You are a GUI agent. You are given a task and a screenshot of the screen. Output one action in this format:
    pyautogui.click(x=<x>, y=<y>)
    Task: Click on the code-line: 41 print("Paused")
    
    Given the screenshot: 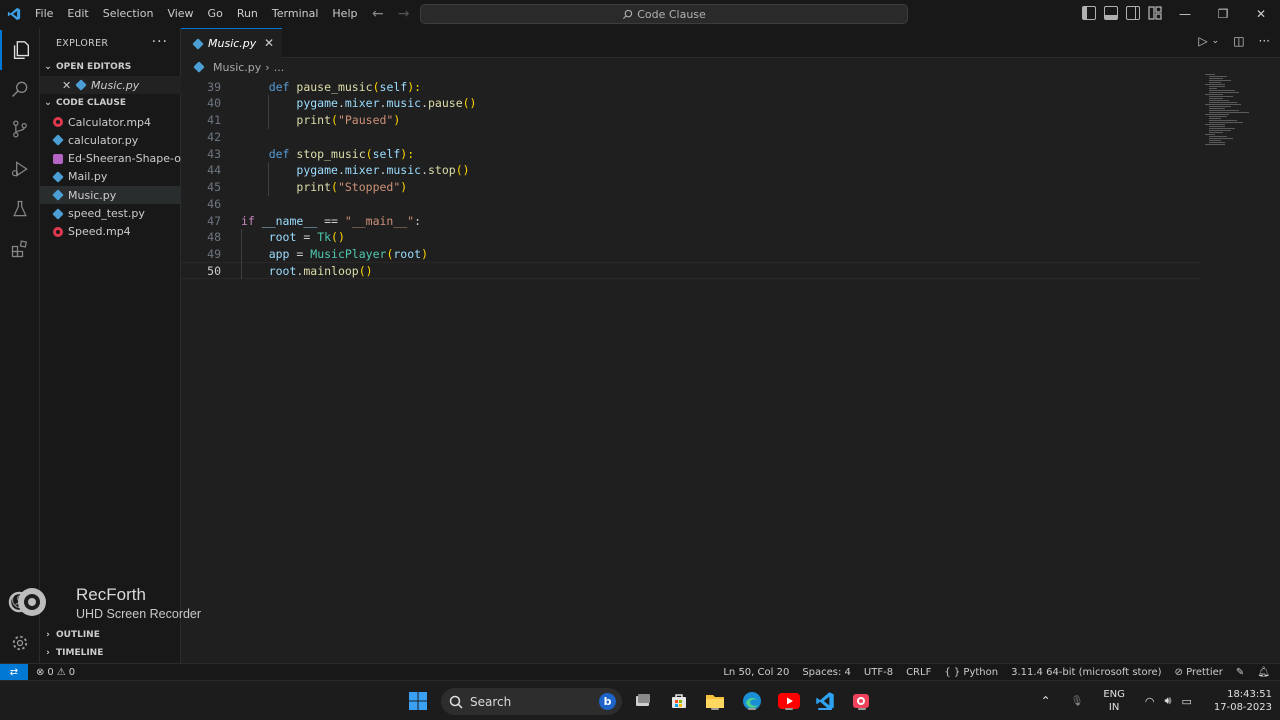 What is the action you would take?
    pyautogui.click(x=691, y=120)
    